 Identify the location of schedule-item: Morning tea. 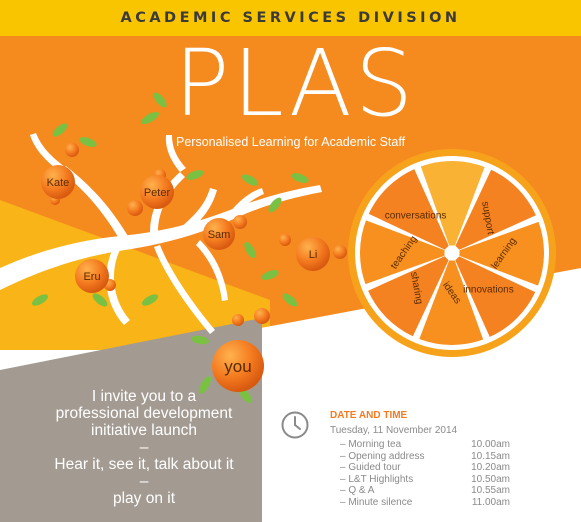
(370, 445).